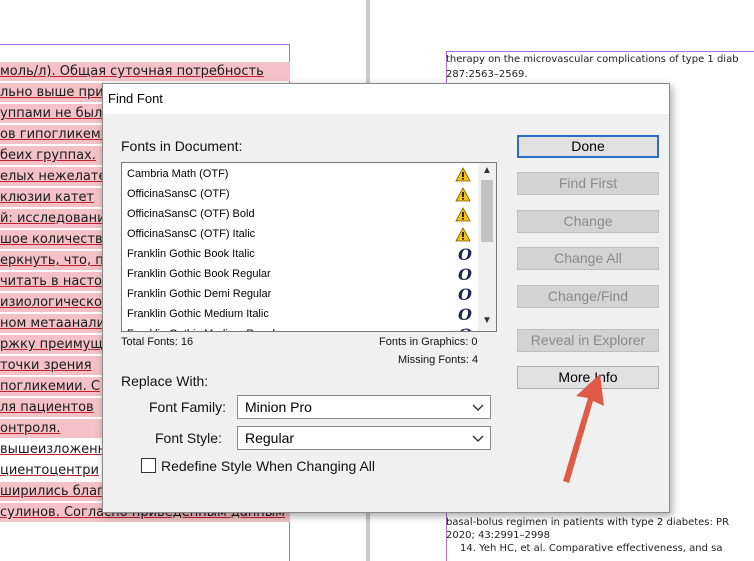  What do you see at coordinates (301, 315) in the screenshot?
I see `font-list-item: Franklin Gothic Medium Italic O` at bounding box center [301, 315].